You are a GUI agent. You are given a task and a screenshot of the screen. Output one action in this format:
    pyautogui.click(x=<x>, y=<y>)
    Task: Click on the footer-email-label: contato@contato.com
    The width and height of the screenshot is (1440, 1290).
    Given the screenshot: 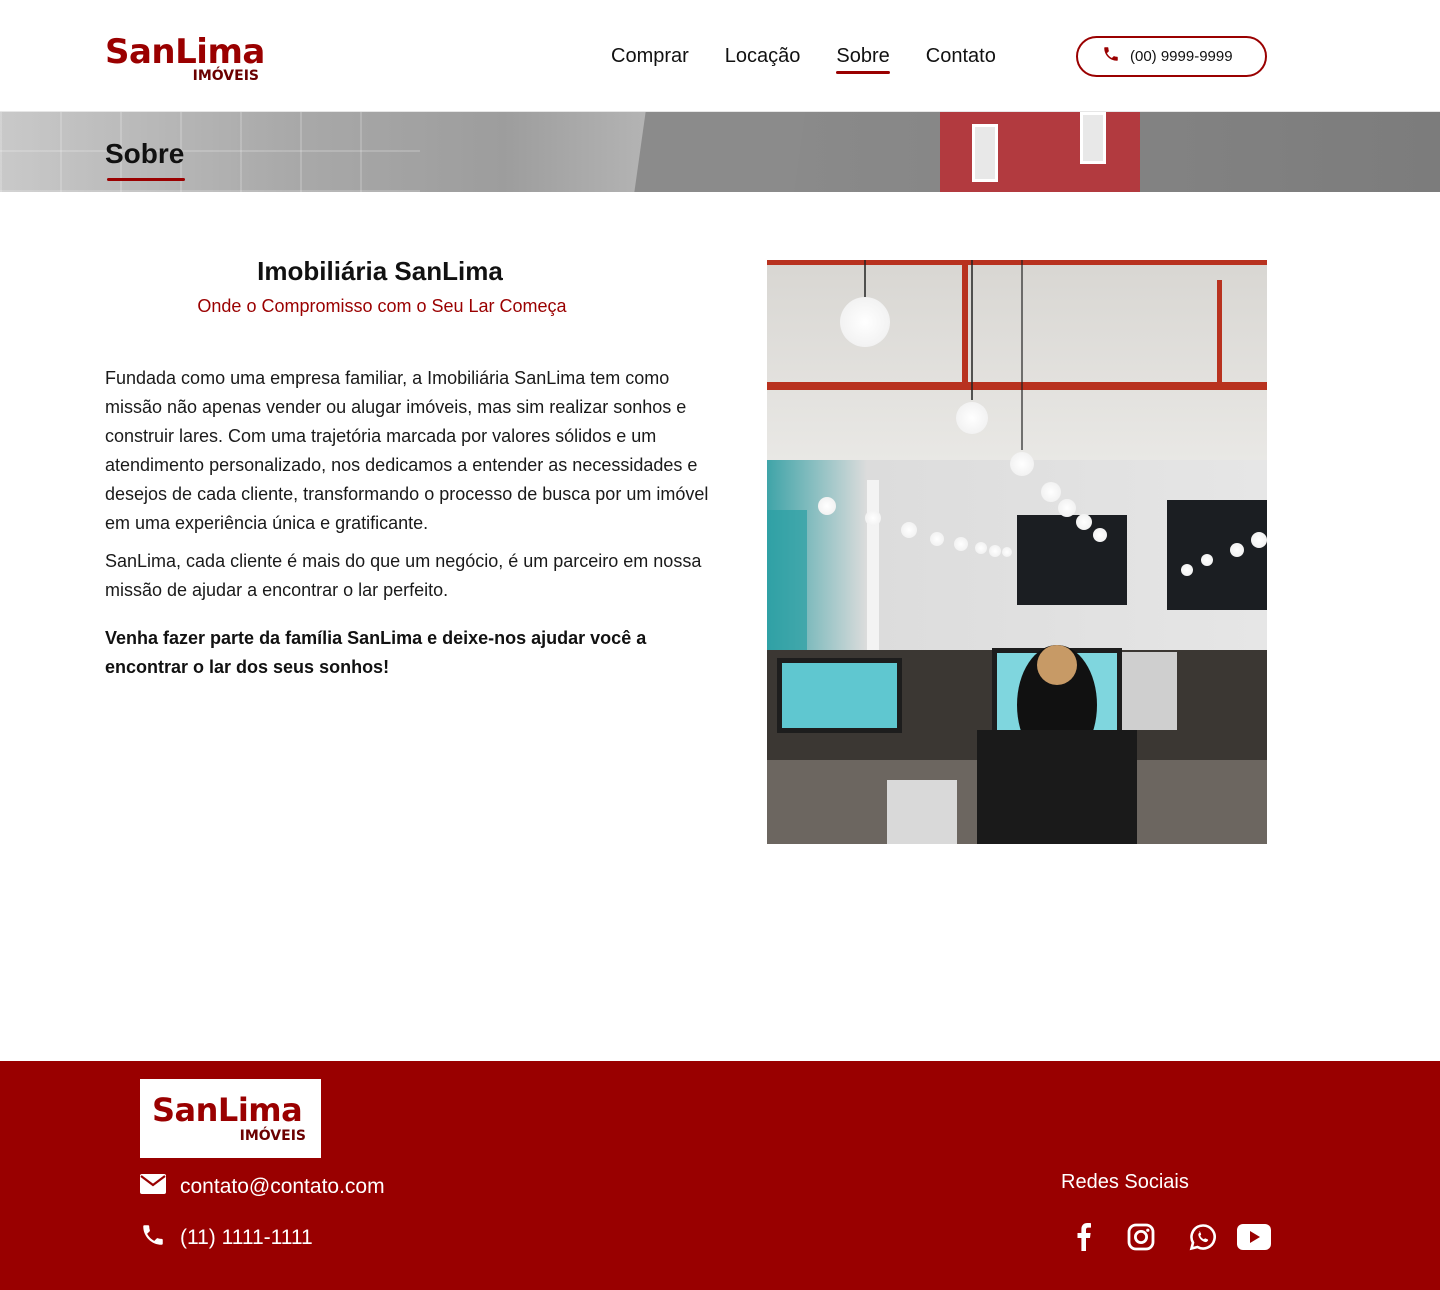 What is the action you would take?
    pyautogui.click(x=282, y=1186)
    